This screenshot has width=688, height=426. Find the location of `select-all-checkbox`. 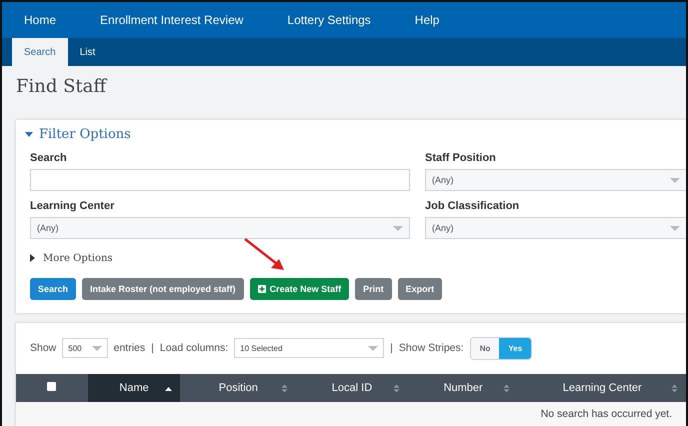

select-all-checkbox is located at coordinates (51, 386).